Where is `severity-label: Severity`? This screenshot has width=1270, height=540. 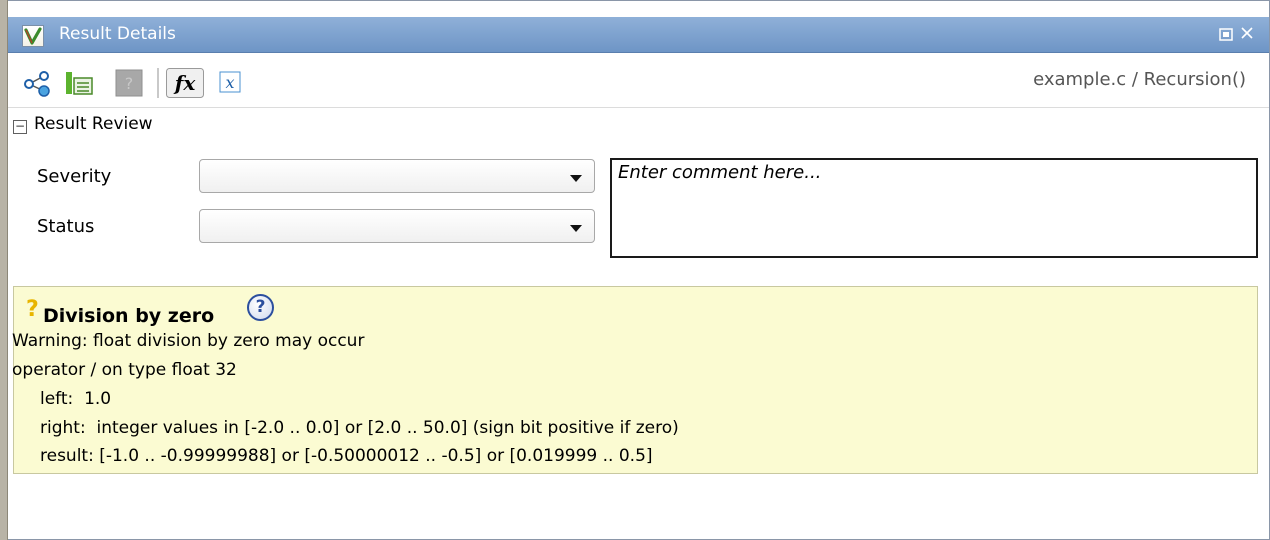
severity-label: Severity is located at coordinates (74, 176).